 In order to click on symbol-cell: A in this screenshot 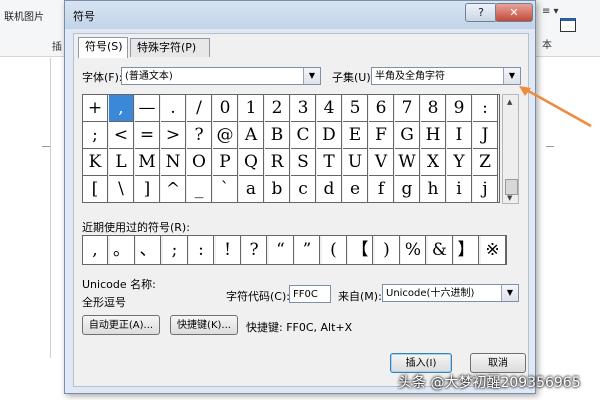, I will do `click(251, 135)`.